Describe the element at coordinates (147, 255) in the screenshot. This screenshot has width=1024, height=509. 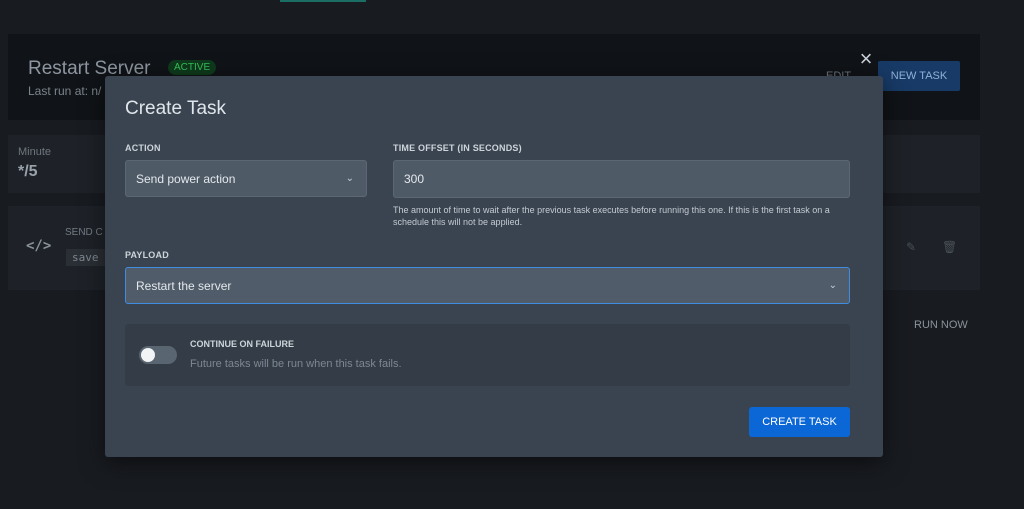
I see `payload-label: PAYLOAD` at that location.